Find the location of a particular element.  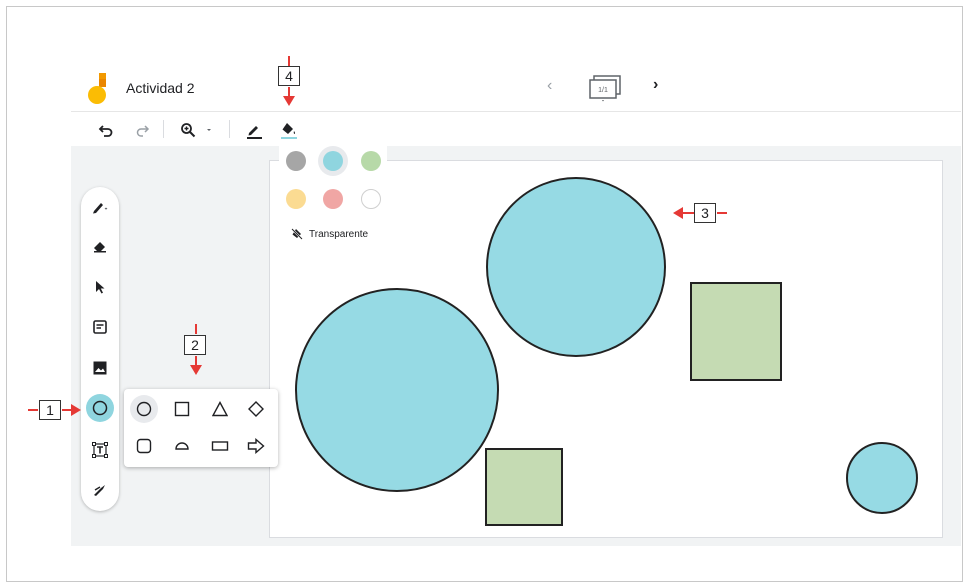

eraser-tool is located at coordinates (100, 246).